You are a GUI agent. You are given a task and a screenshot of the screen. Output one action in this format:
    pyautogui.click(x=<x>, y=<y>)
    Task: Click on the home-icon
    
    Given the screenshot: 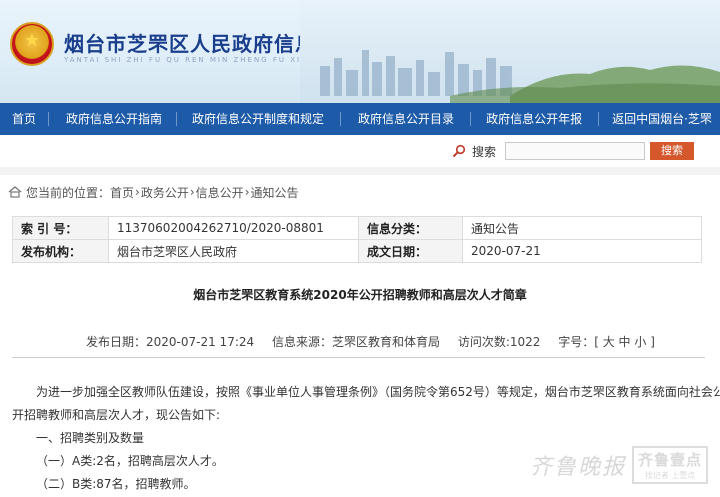 What is the action you would take?
    pyautogui.click(x=15, y=192)
    